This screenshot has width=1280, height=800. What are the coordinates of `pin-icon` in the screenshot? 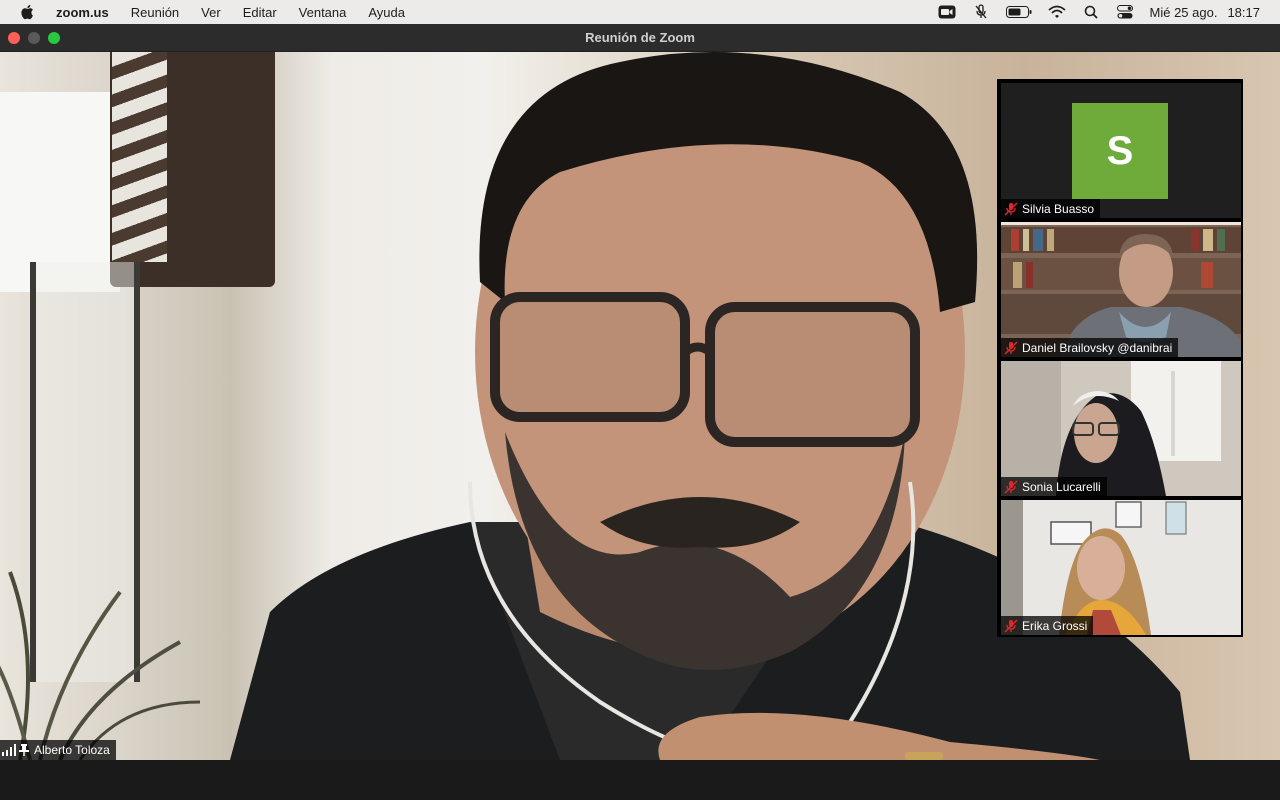 It's located at (24, 750).